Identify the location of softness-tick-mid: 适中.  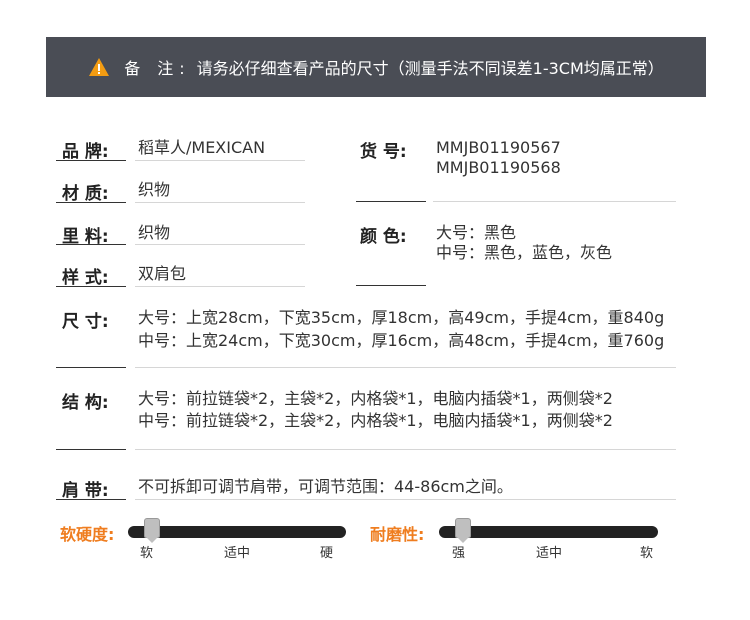
(237, 553).